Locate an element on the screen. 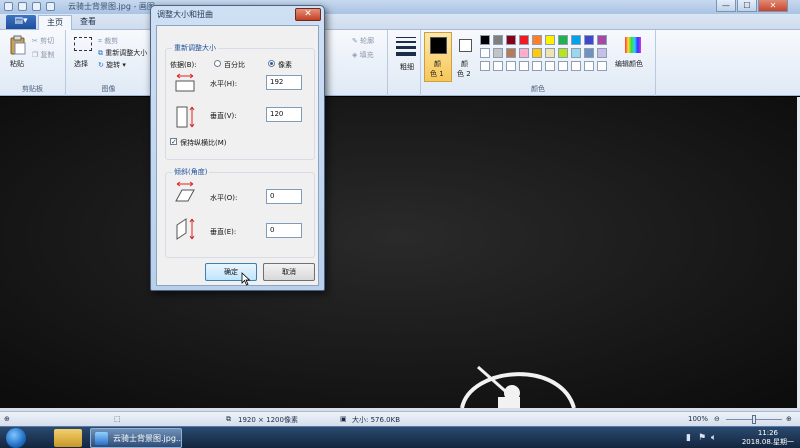  copy-button: ❐ 复制 is located at coordinates (43, 55).